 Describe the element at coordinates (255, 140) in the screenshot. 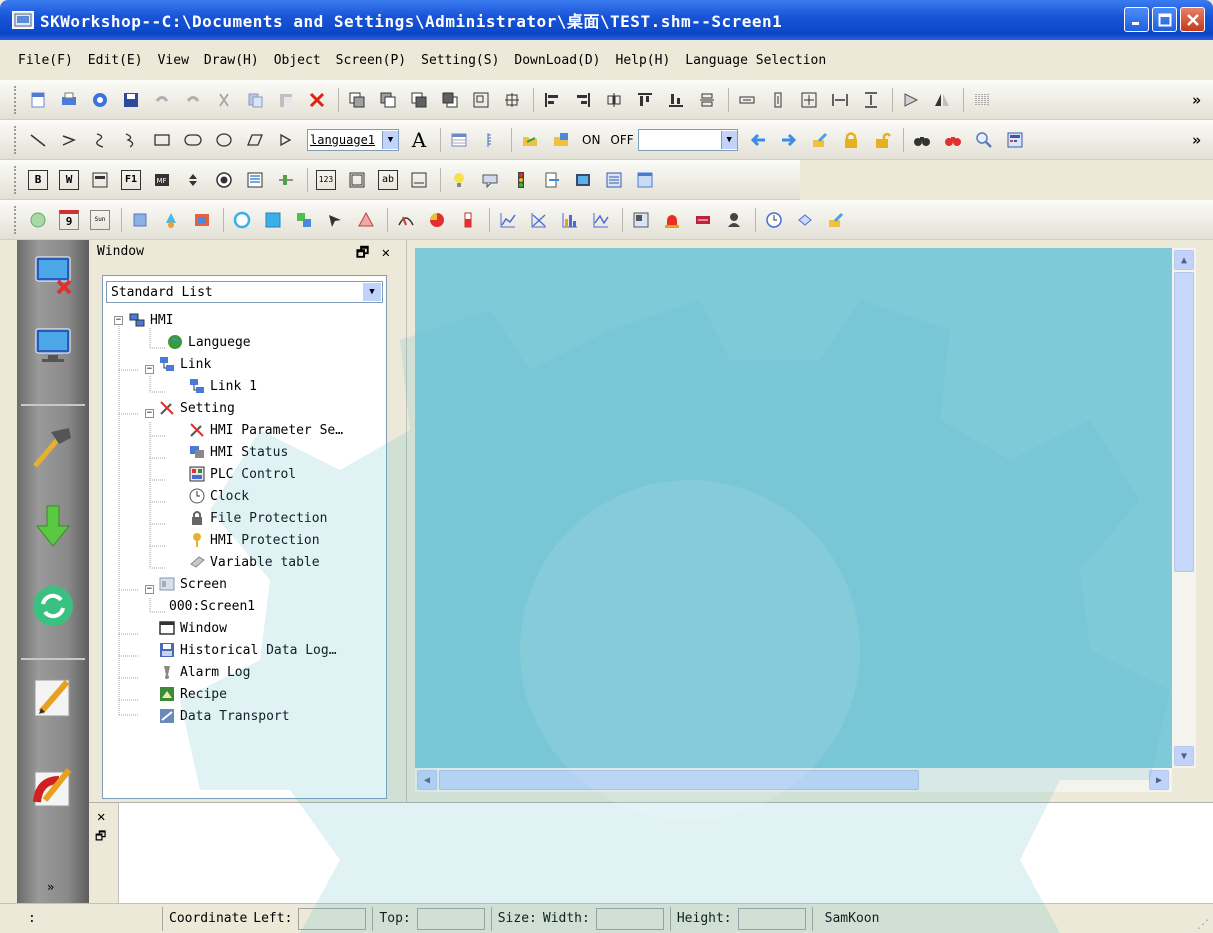

I see `parallelogram-icon` at that location.